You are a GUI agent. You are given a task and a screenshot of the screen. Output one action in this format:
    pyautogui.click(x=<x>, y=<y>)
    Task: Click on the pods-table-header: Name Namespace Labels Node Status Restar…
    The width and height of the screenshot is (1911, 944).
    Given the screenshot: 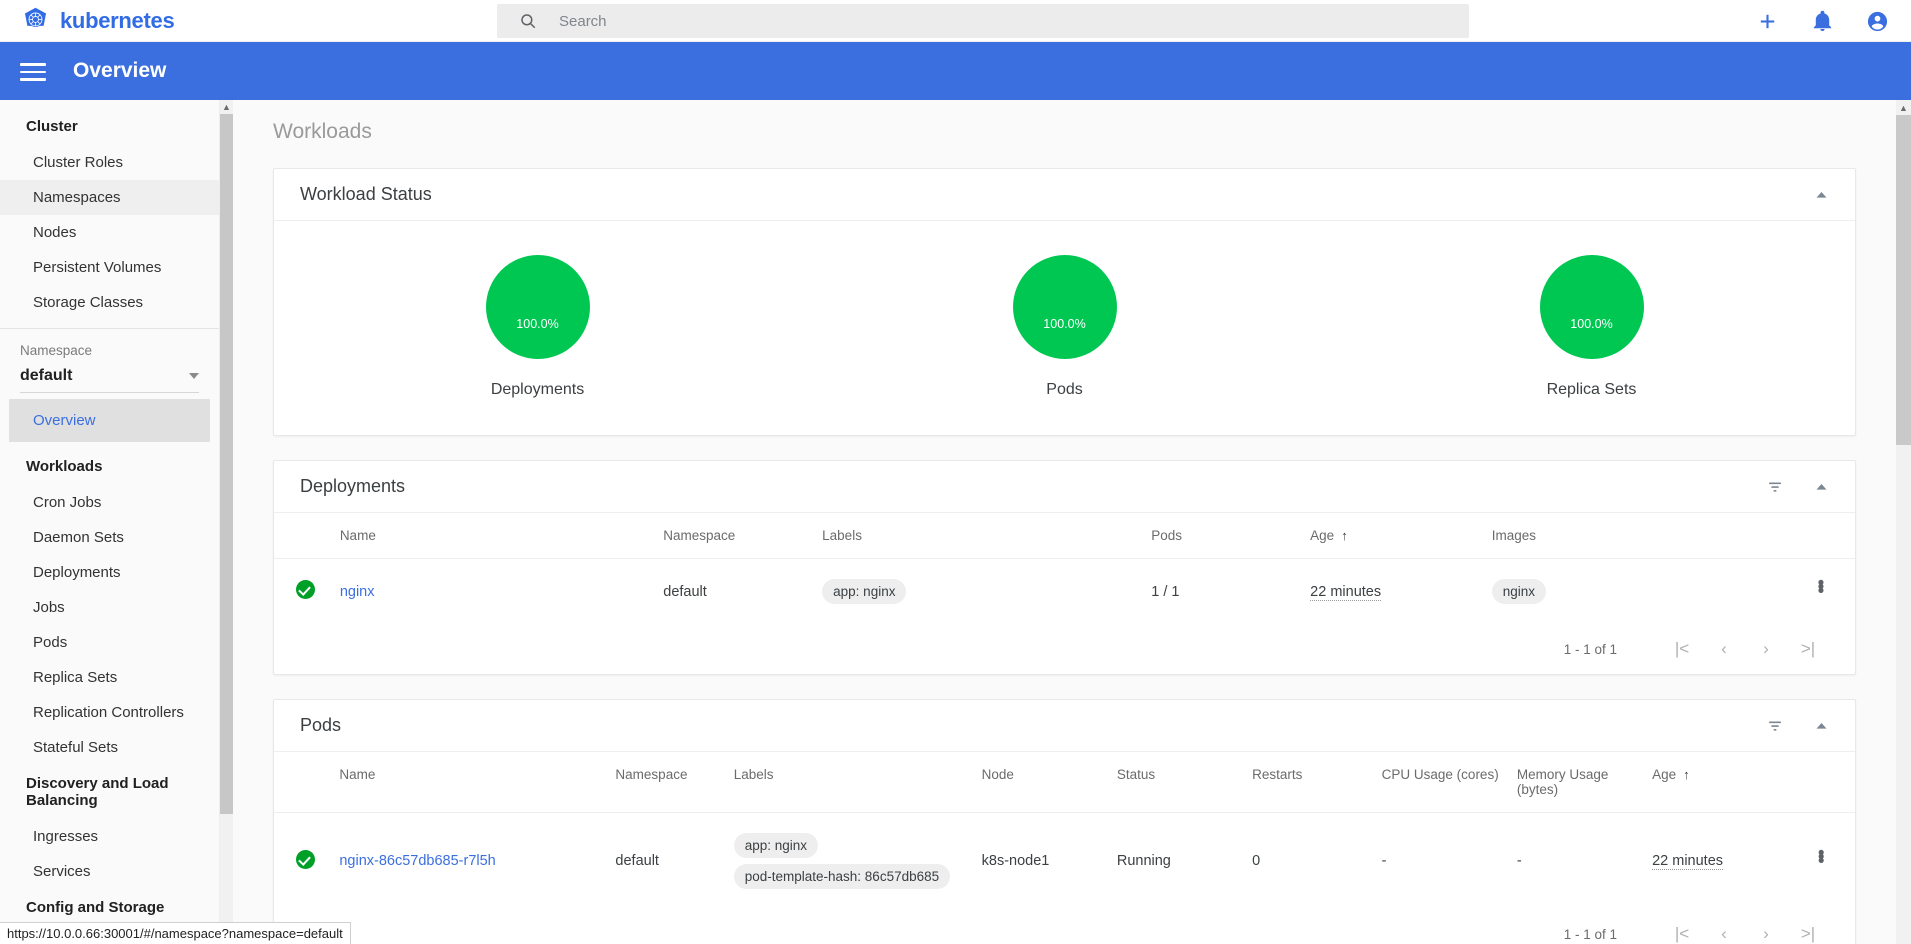 What is the action you would take?
    pyautogui.click(x=1064, y=782)
    